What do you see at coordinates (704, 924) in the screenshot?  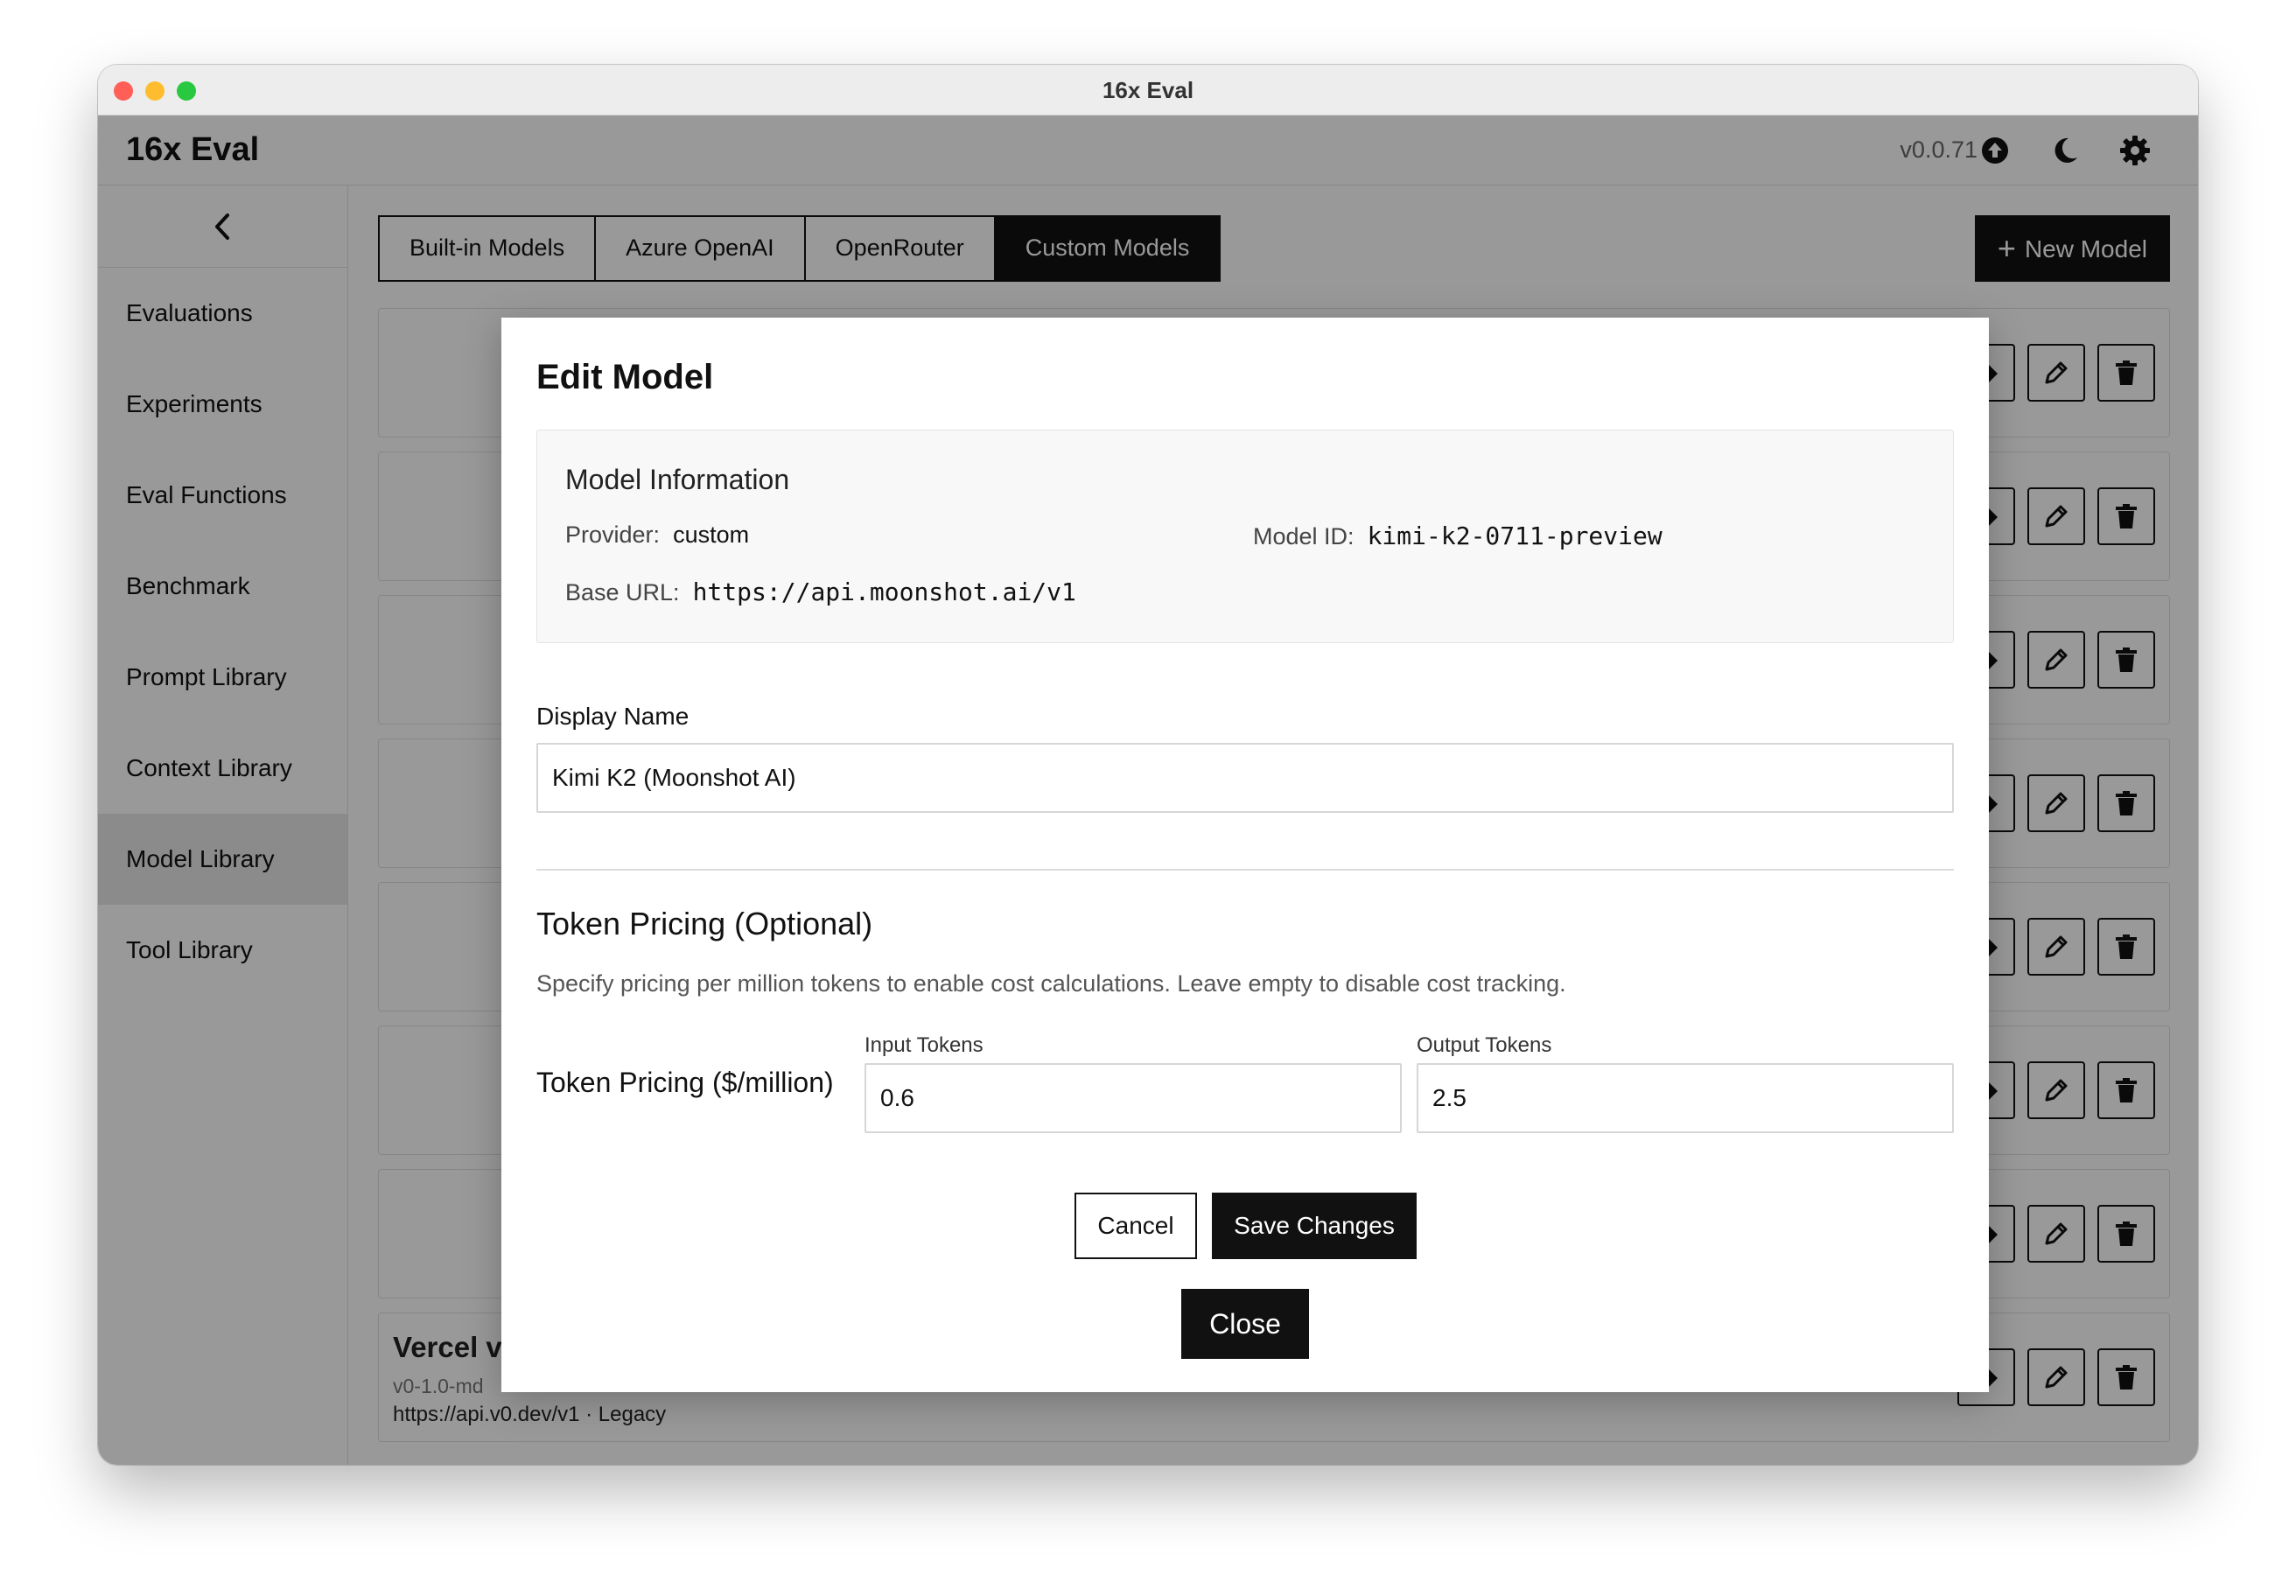 I see `token-pricing-title: Token Pricing (Optional)` at bounding box center [704, 924].